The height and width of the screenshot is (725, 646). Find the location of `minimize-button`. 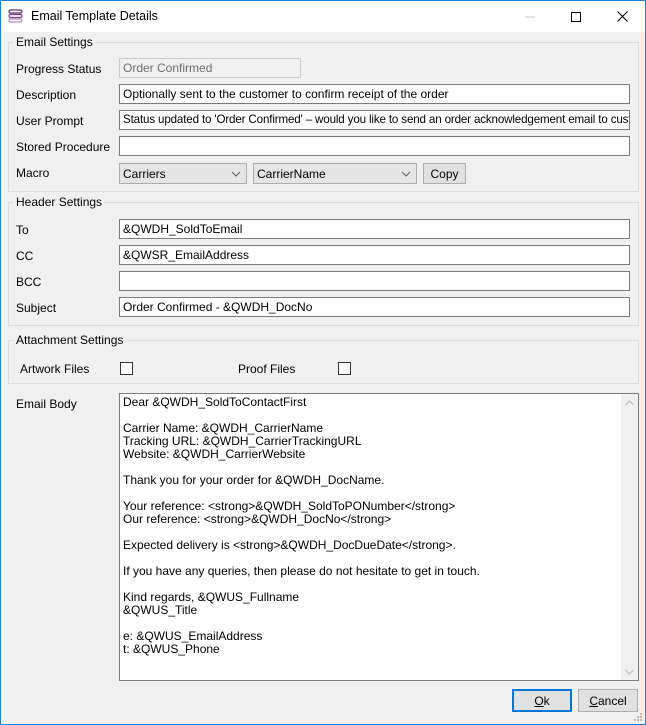

minimize-button is located at coordinates (530, 16).